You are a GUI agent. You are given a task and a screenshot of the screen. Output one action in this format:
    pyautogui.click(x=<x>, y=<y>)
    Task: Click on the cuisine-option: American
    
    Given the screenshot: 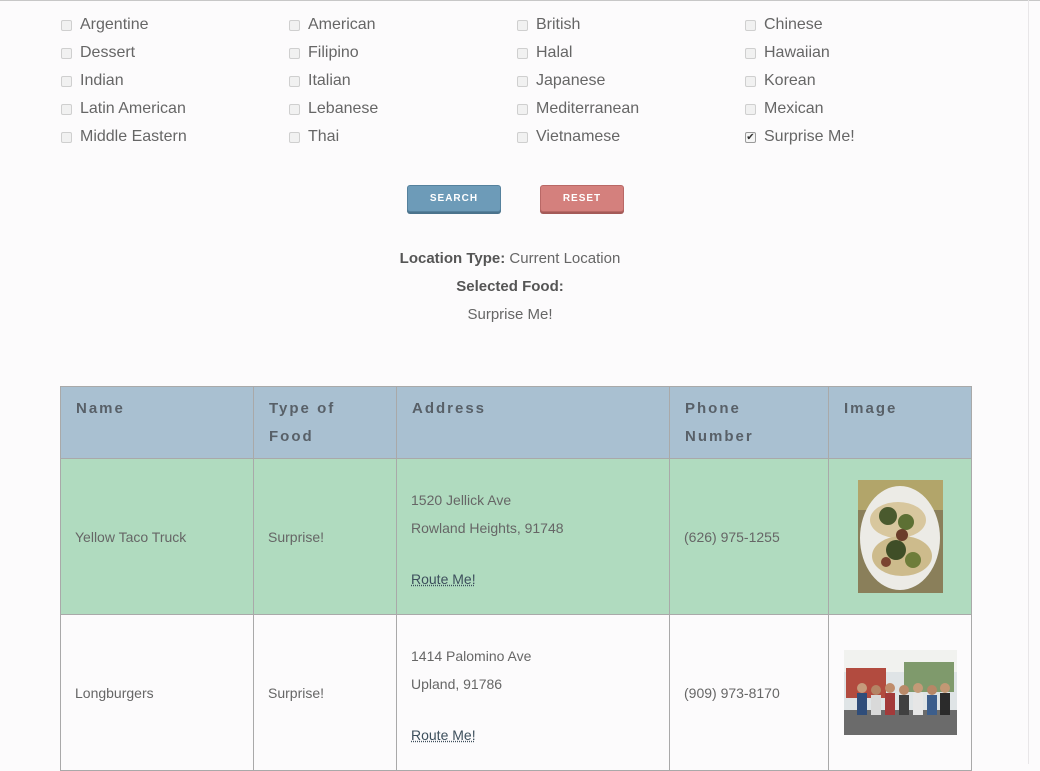 What is the action you would take?
    pyautogui.click(x=403, y=25)
    